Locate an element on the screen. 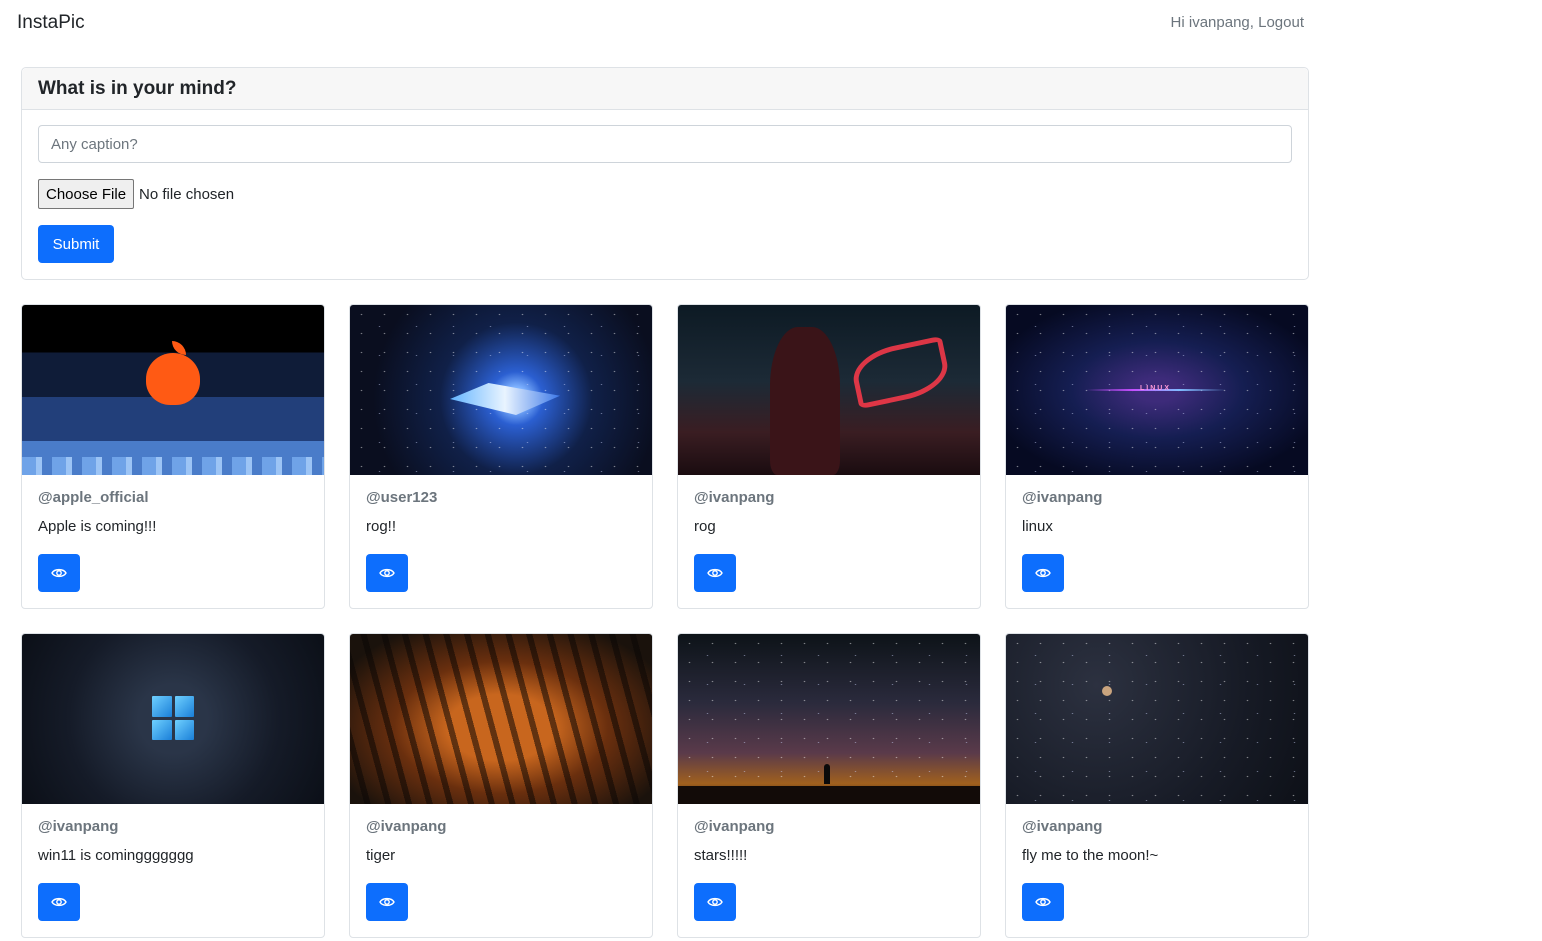 The height and width of the screenshot is (941, 1542). post-username: @user123 is located at coordinates (402, 497).